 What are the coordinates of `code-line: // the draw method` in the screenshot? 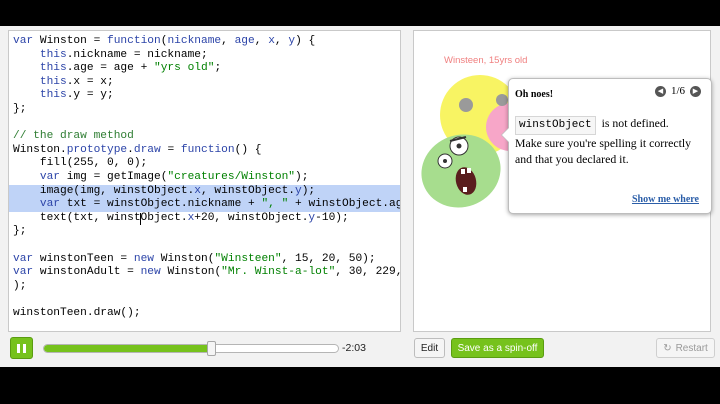 It's located at (206, 137).